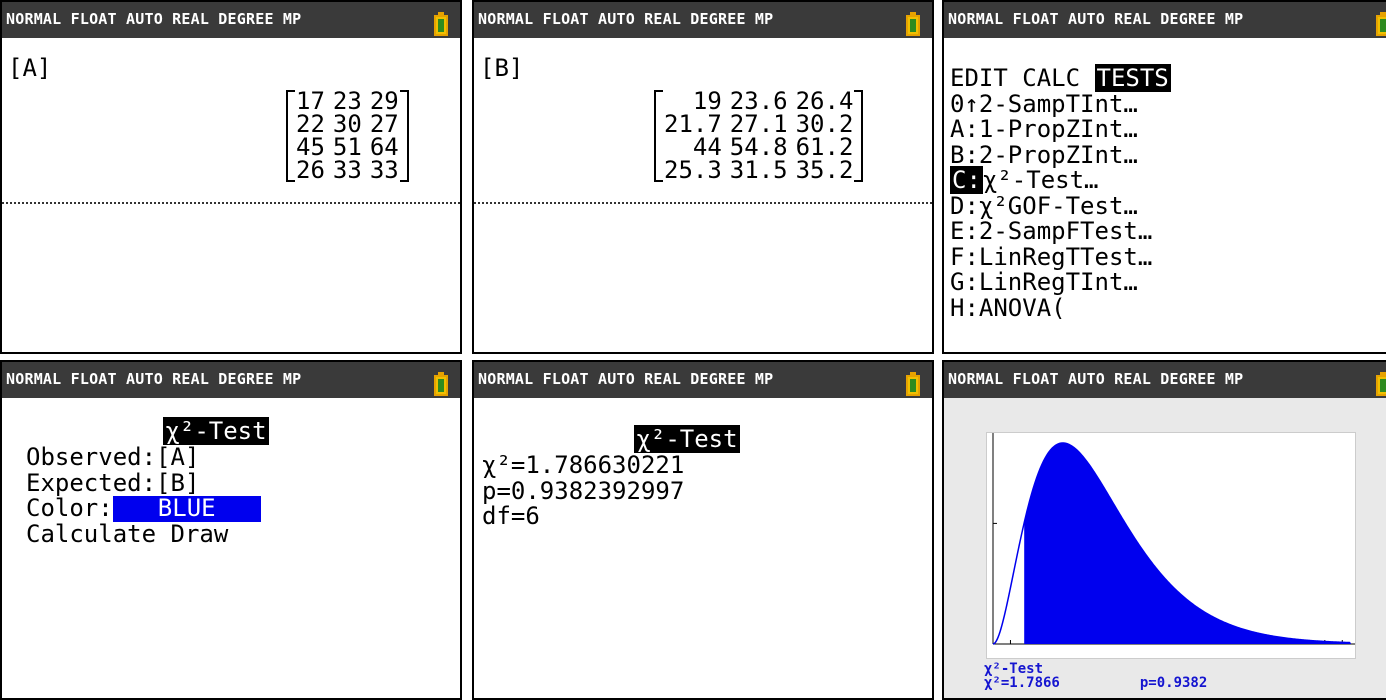 The width and height of the screenshot is (1386, 700). Describe the element at coordinates (240, 482) in the screenshot. I see `expected-row: Expected:[B]` at that location.